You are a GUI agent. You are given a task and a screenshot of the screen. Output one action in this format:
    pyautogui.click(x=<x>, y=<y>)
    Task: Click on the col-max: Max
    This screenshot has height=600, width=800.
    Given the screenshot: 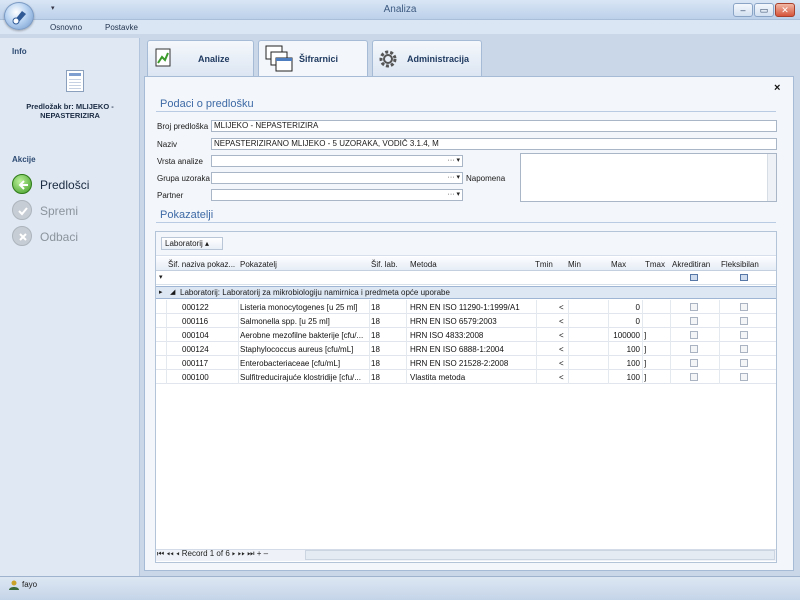 What is the action you would take?
    pyautogui.click(x=618, y=264)
    